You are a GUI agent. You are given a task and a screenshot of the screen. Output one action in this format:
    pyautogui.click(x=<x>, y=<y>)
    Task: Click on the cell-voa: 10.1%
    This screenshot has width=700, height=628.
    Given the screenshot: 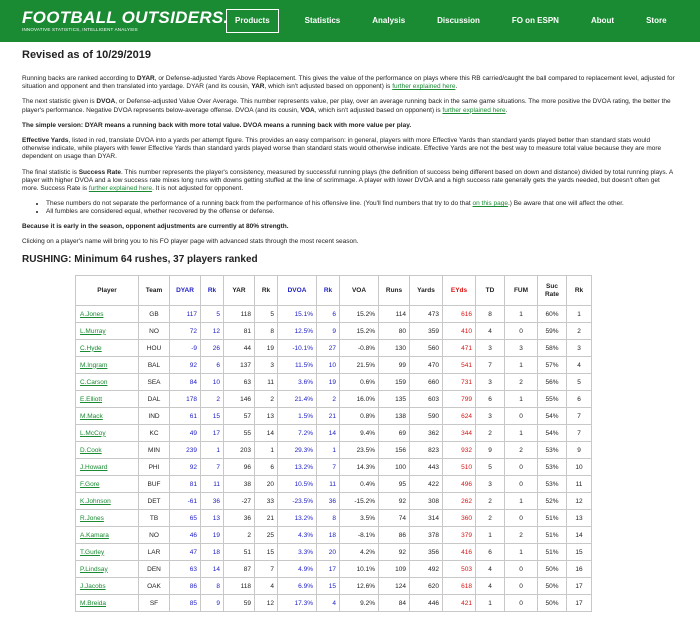 What is the action you would take?
    pyautogui.click(x=359, y=569)
    